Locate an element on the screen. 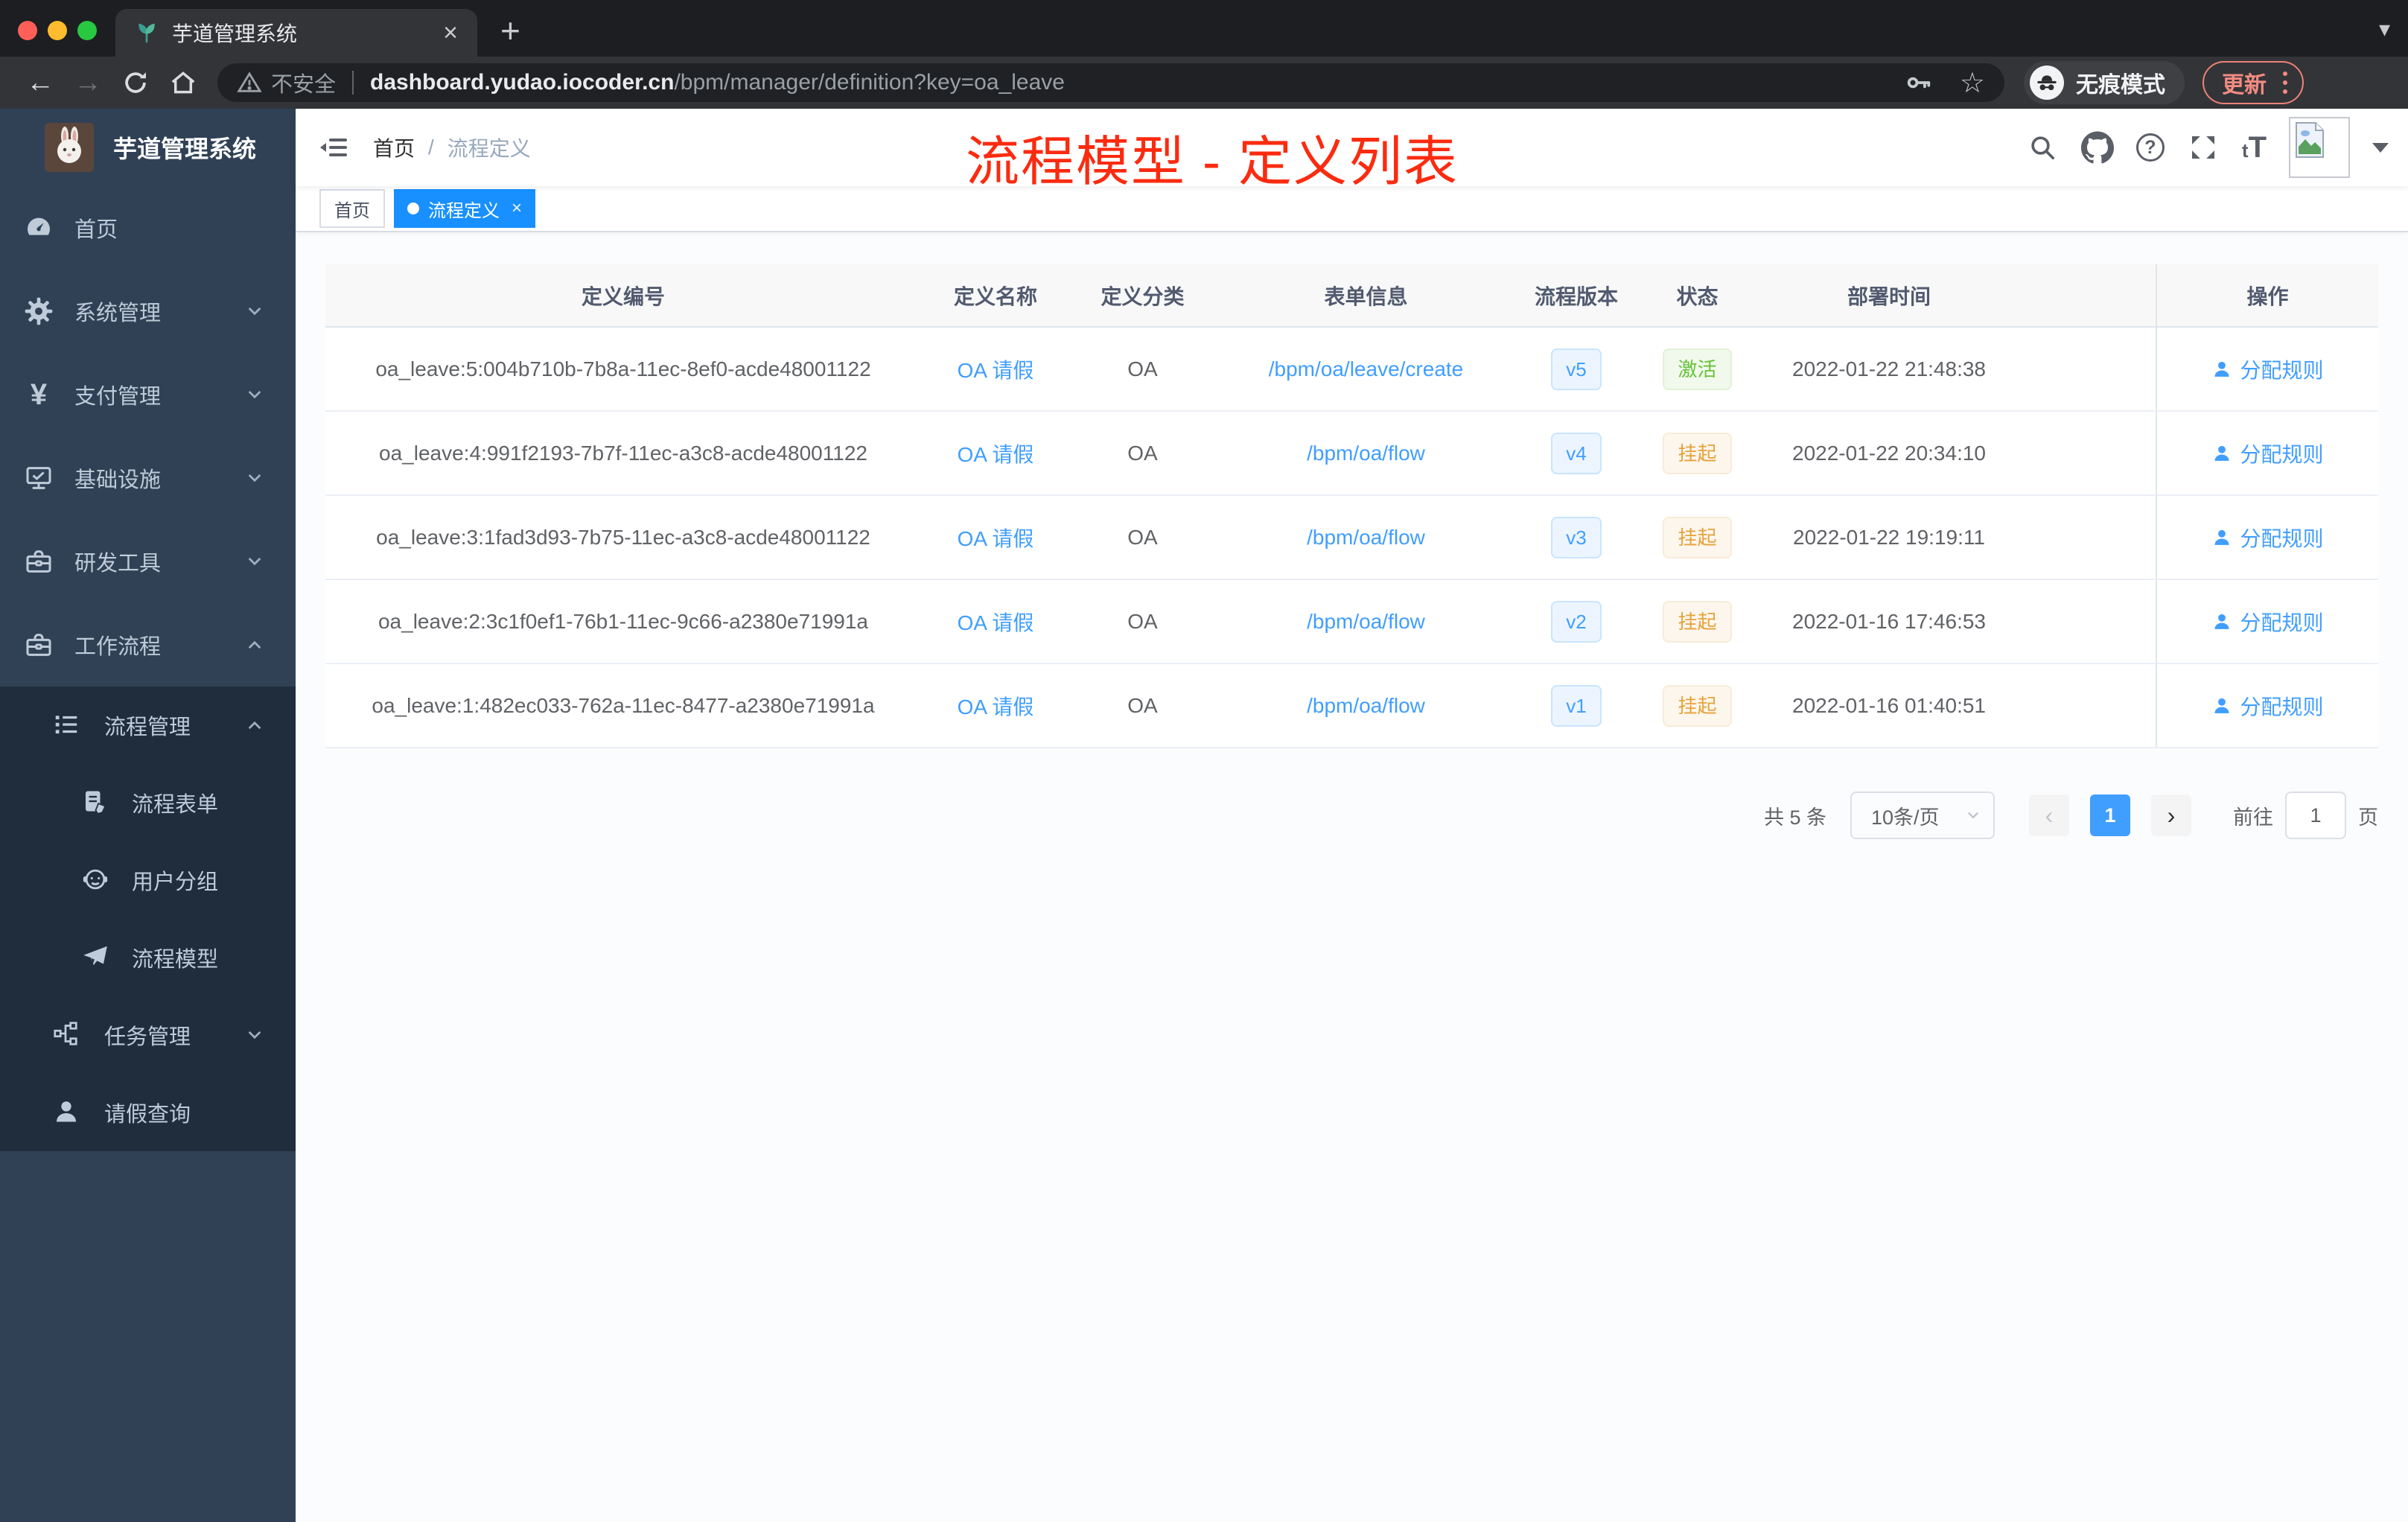 Image resolution: width=2408 pixels, height=1522 pixels. browser-tab: 芋道管理系统 × is located at coordinates (296, 33).